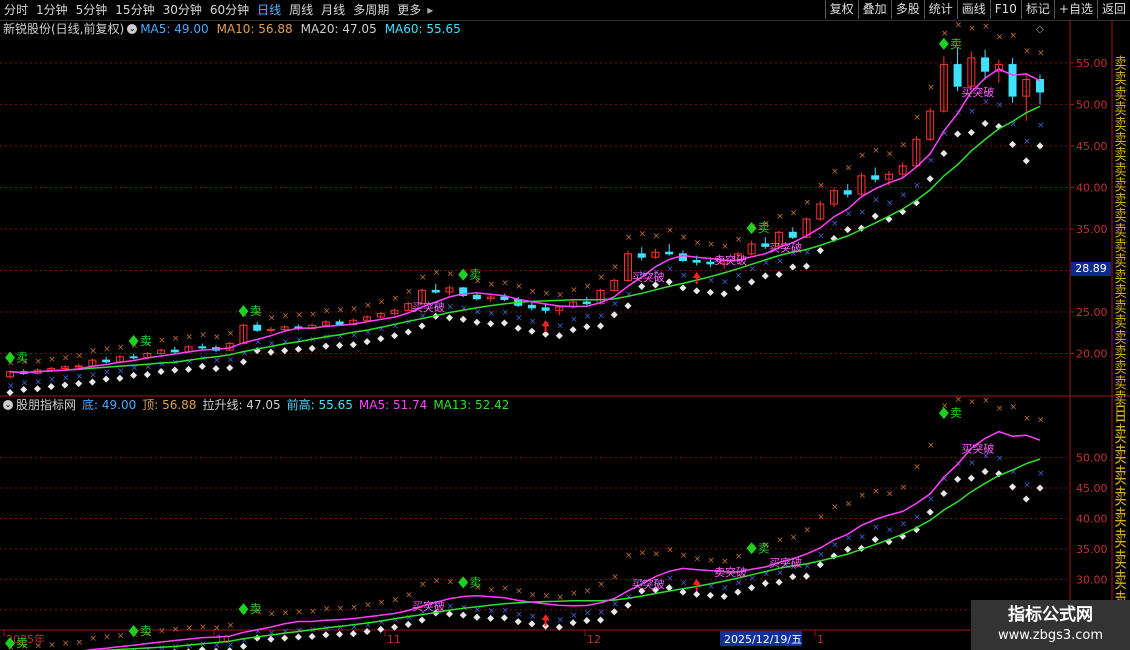  I want to click on more-arrow-icon: ▸, so click(430, 10).